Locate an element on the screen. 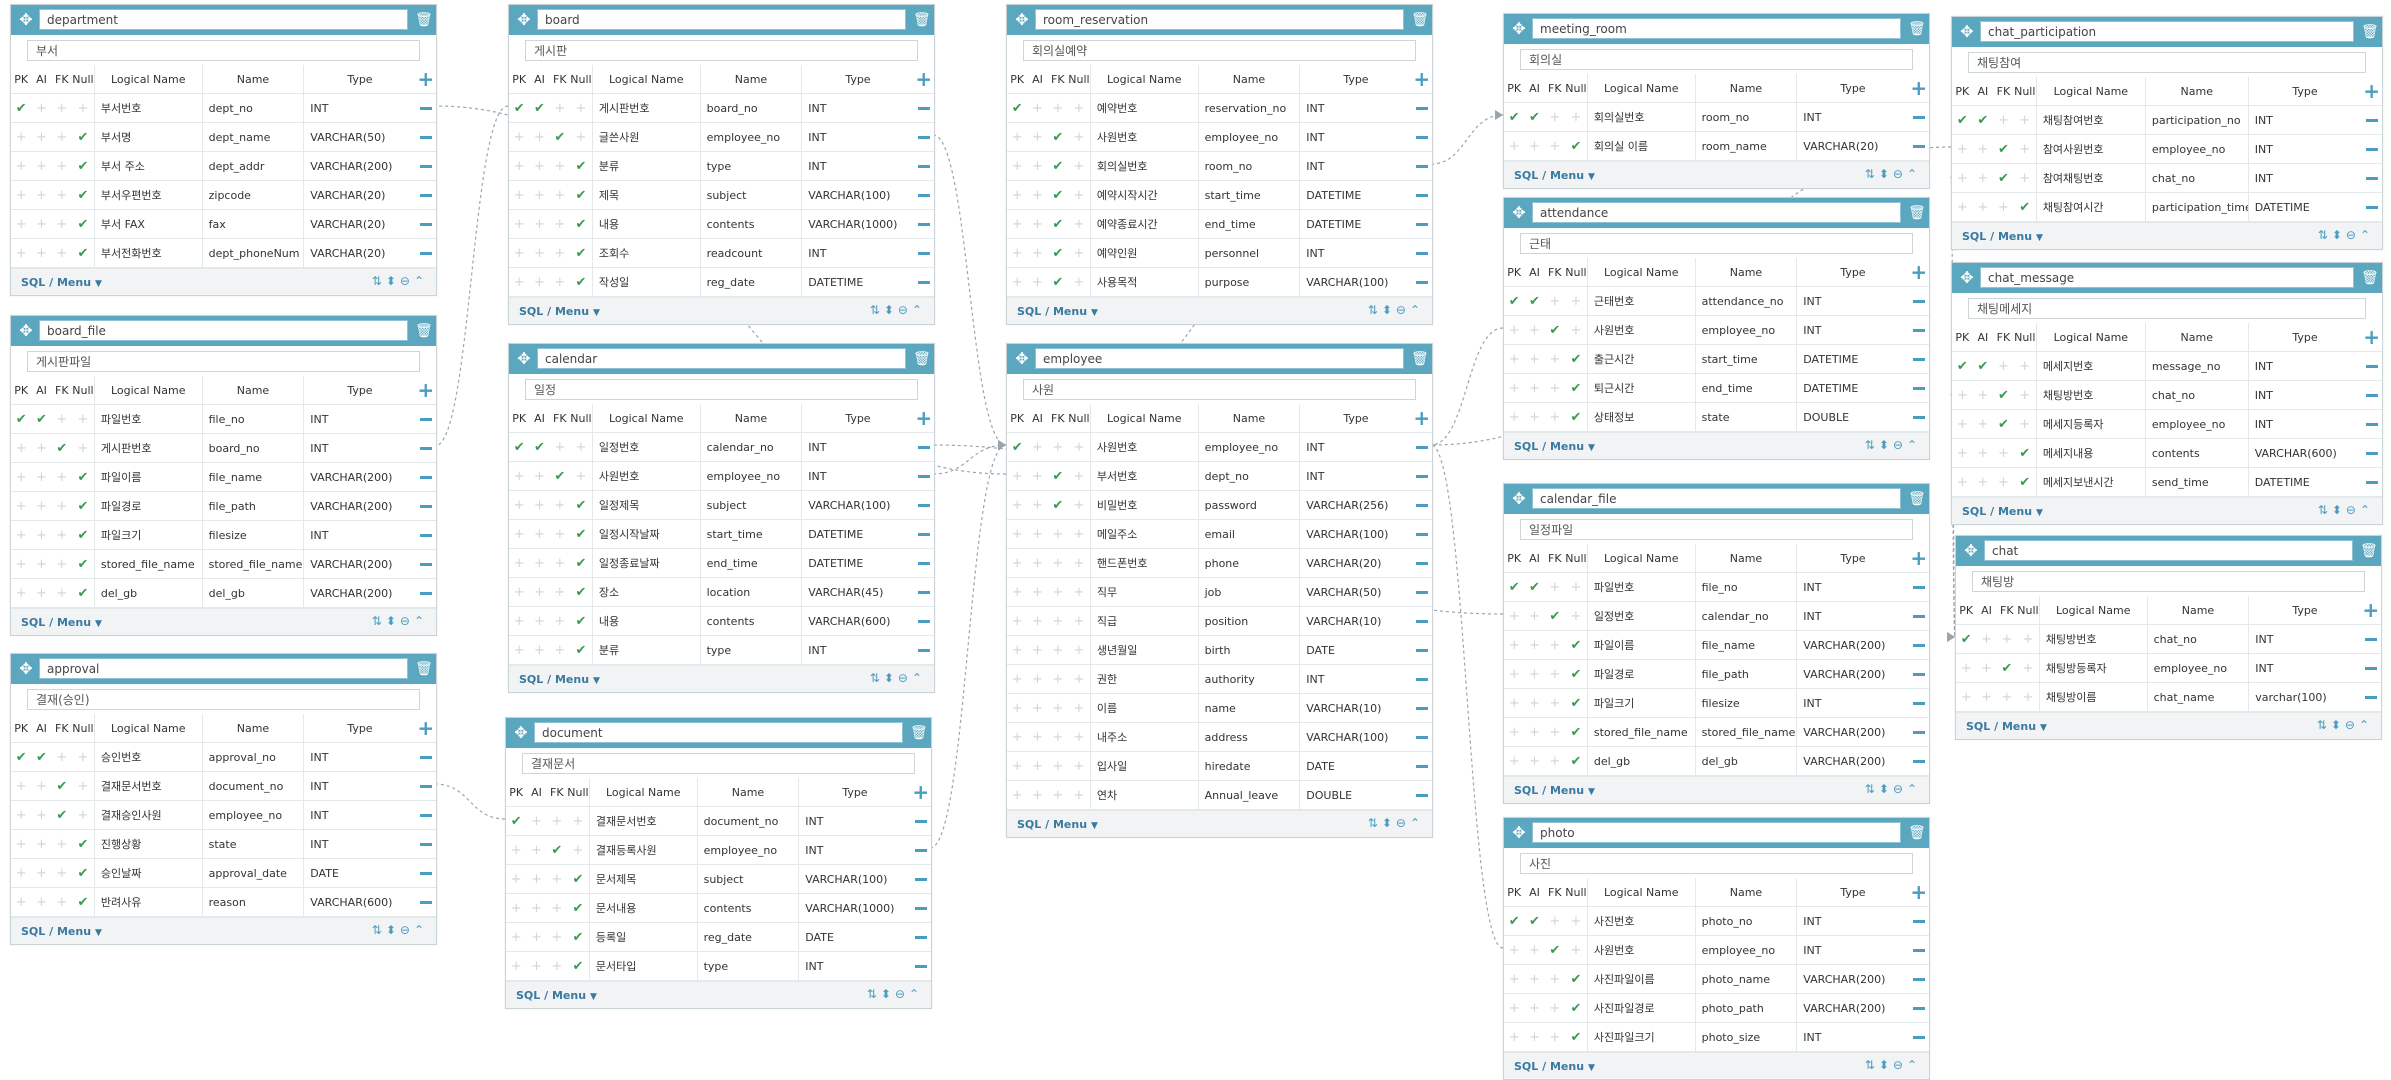  expand-icon: ⬍ is located at coordinates (1389, 823).